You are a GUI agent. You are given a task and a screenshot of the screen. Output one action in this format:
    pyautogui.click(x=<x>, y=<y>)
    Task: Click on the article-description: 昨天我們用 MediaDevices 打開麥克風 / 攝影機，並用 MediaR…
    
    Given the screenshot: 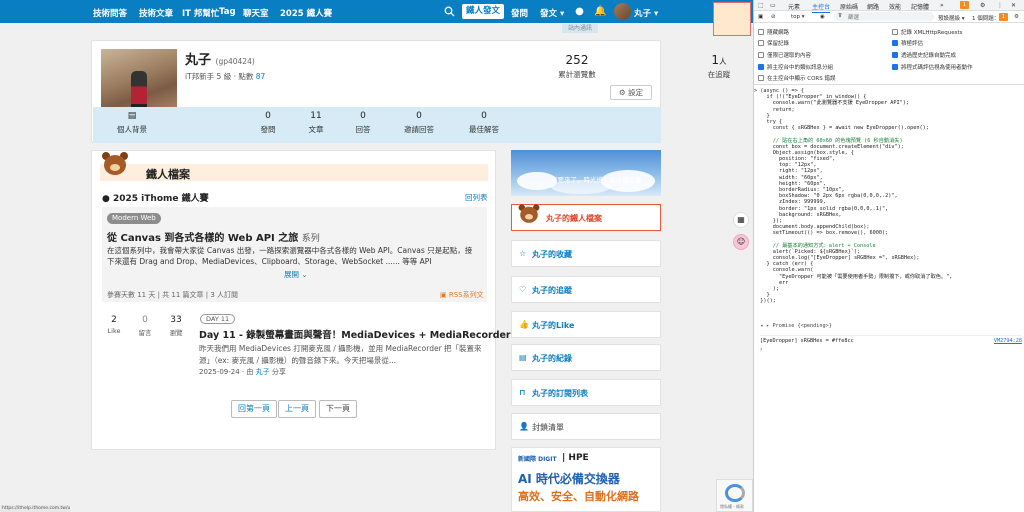 What is the action you would take?
    pyautogui.click(x=340, y=354)
    